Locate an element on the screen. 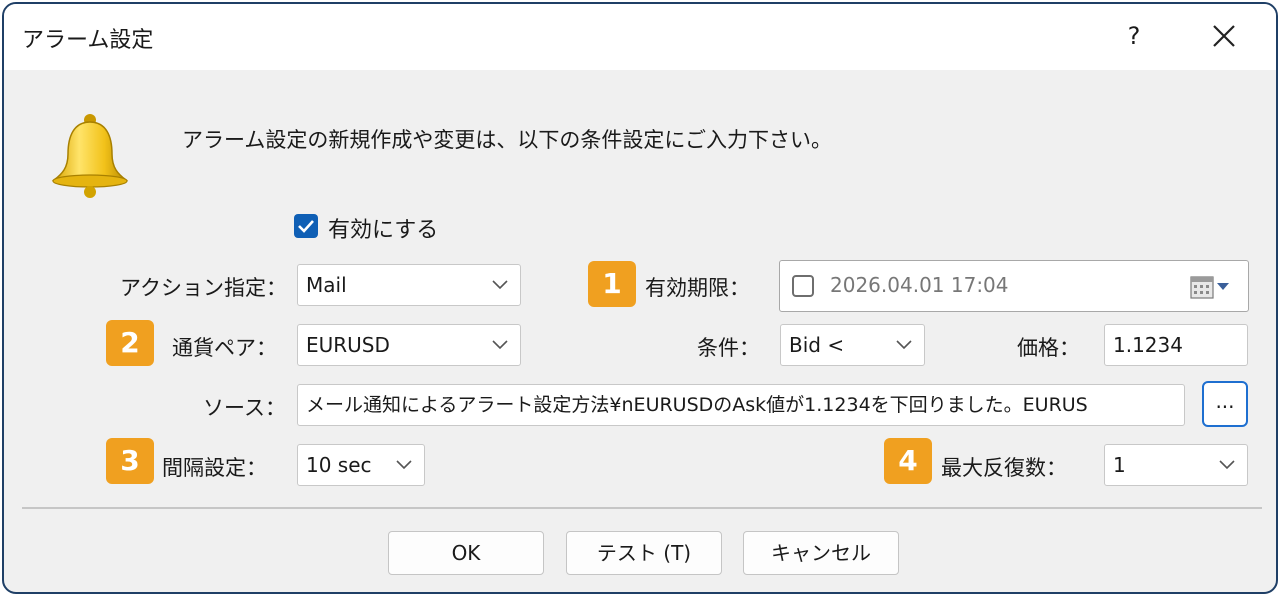  badge-3: 3 is located at coordinates (130, 461).